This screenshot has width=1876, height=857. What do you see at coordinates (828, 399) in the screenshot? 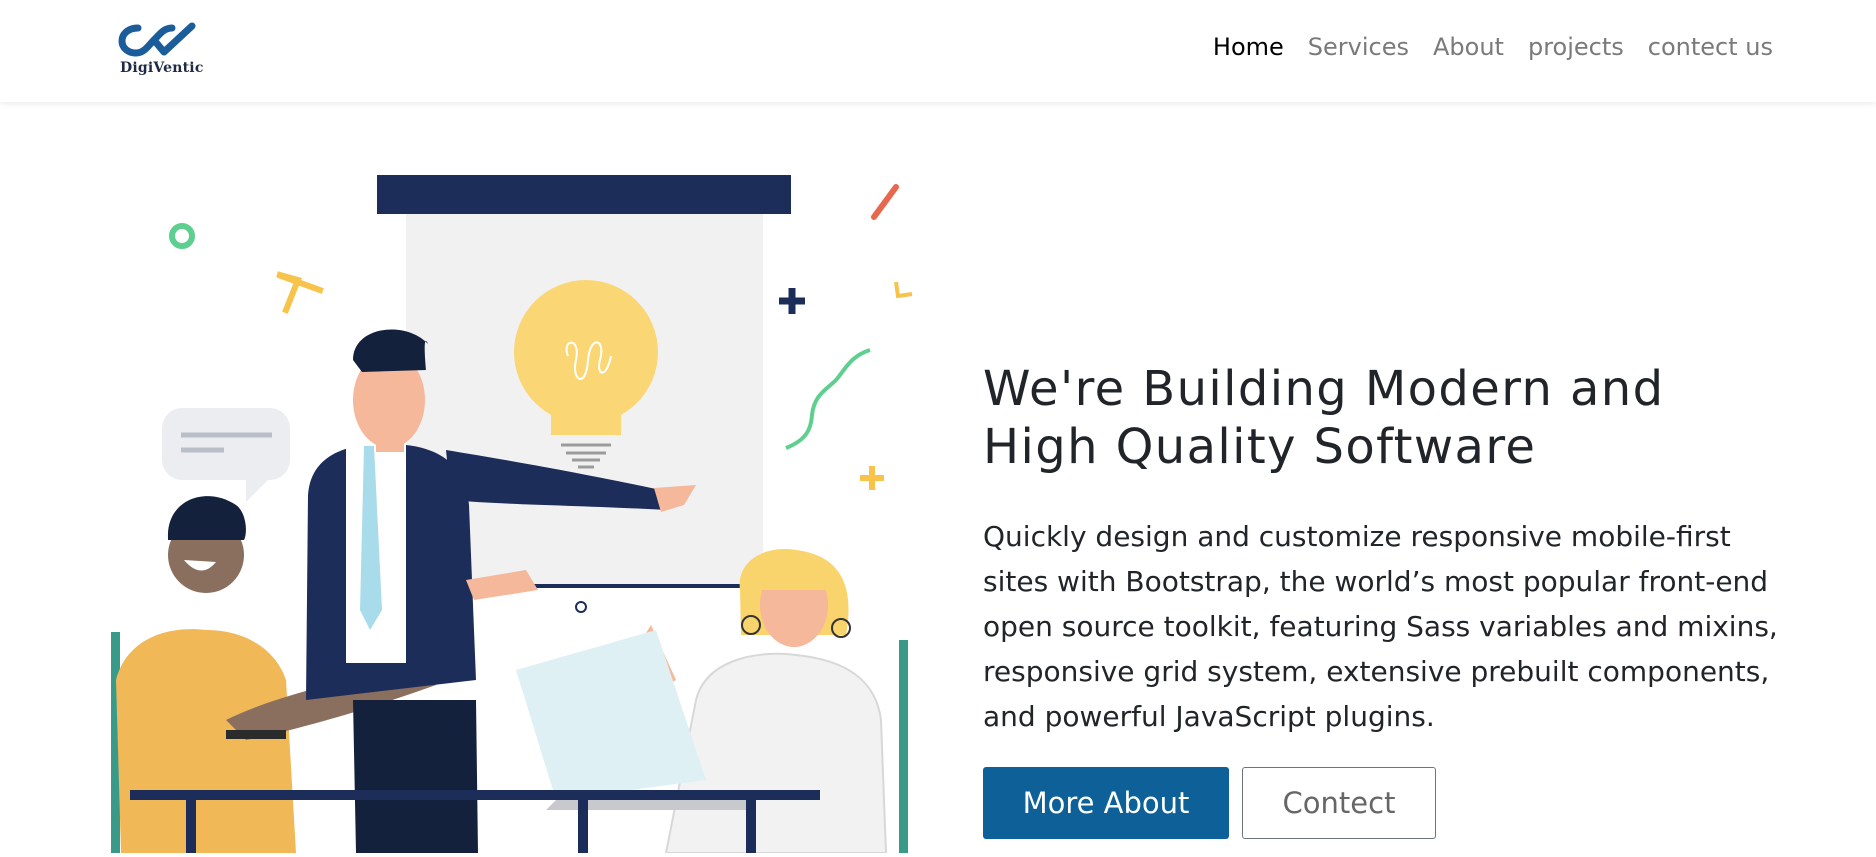
I see `green-squiggle-shape` at bounding box center [828, 399].